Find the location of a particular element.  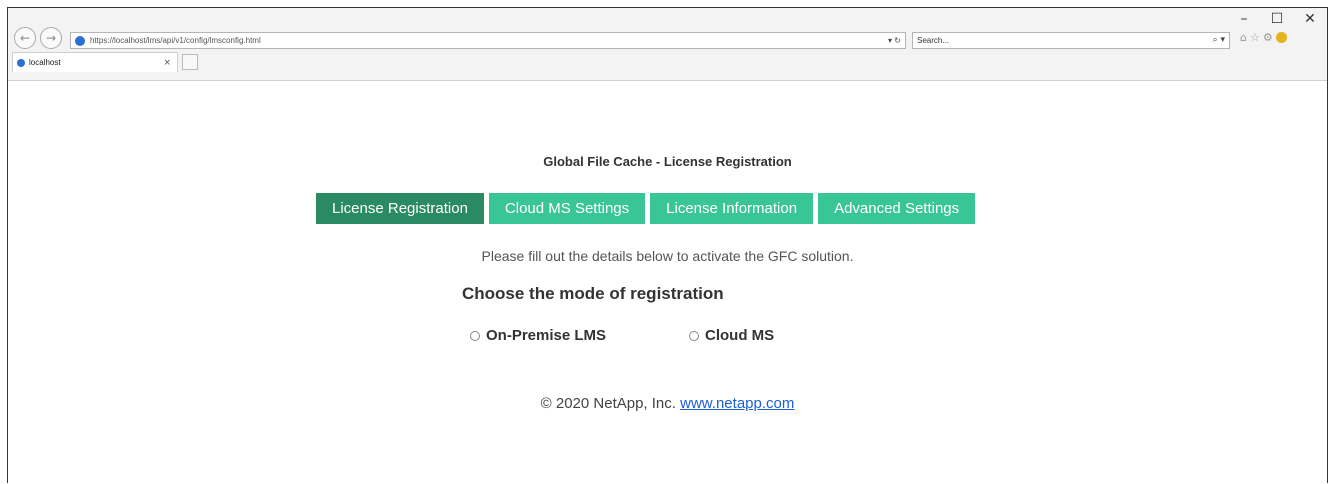

option-on-premise-lms: On-Premise LMS is located at coordinates (538, 335).